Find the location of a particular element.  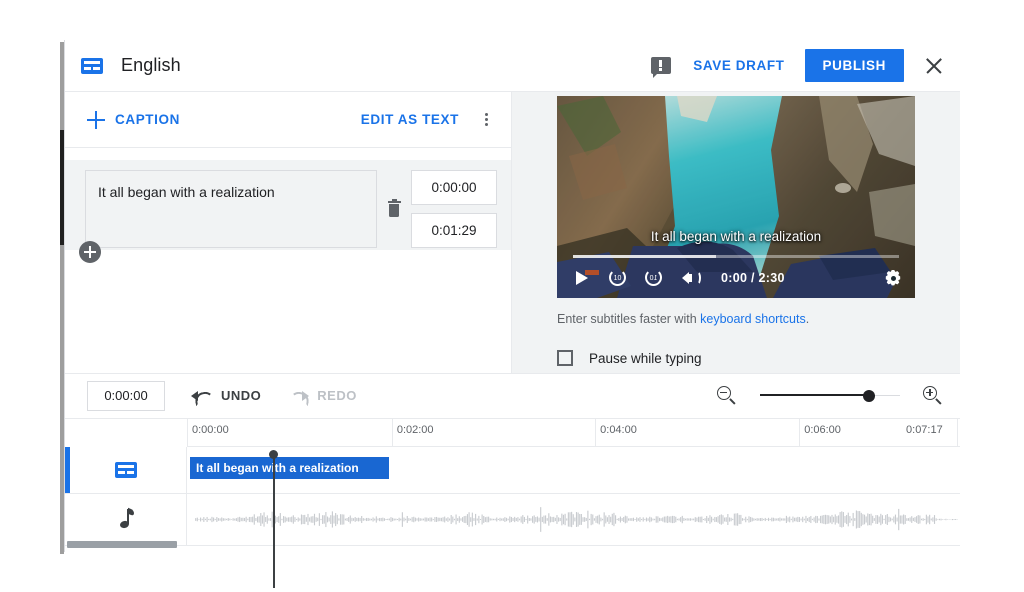

forward-10-button: 10 is located at coordinates (655, 278).